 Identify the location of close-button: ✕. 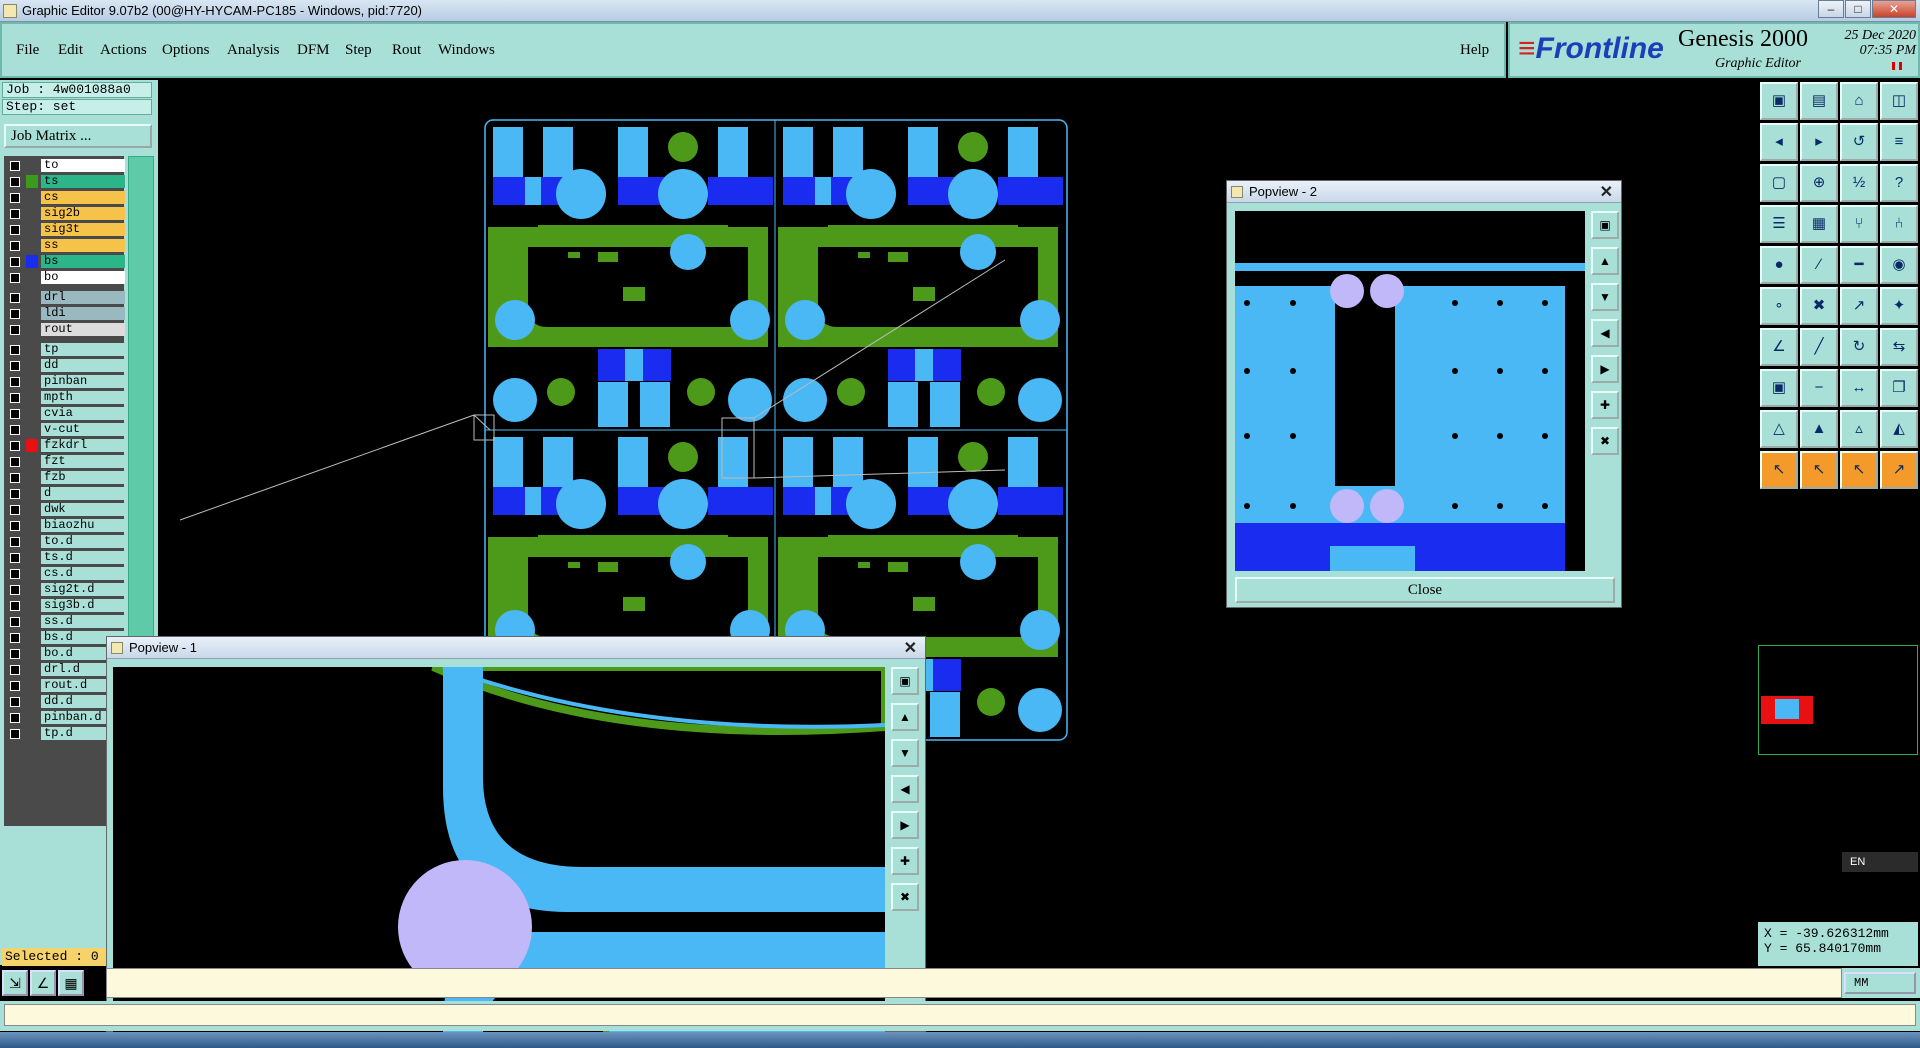
(1894, 9).